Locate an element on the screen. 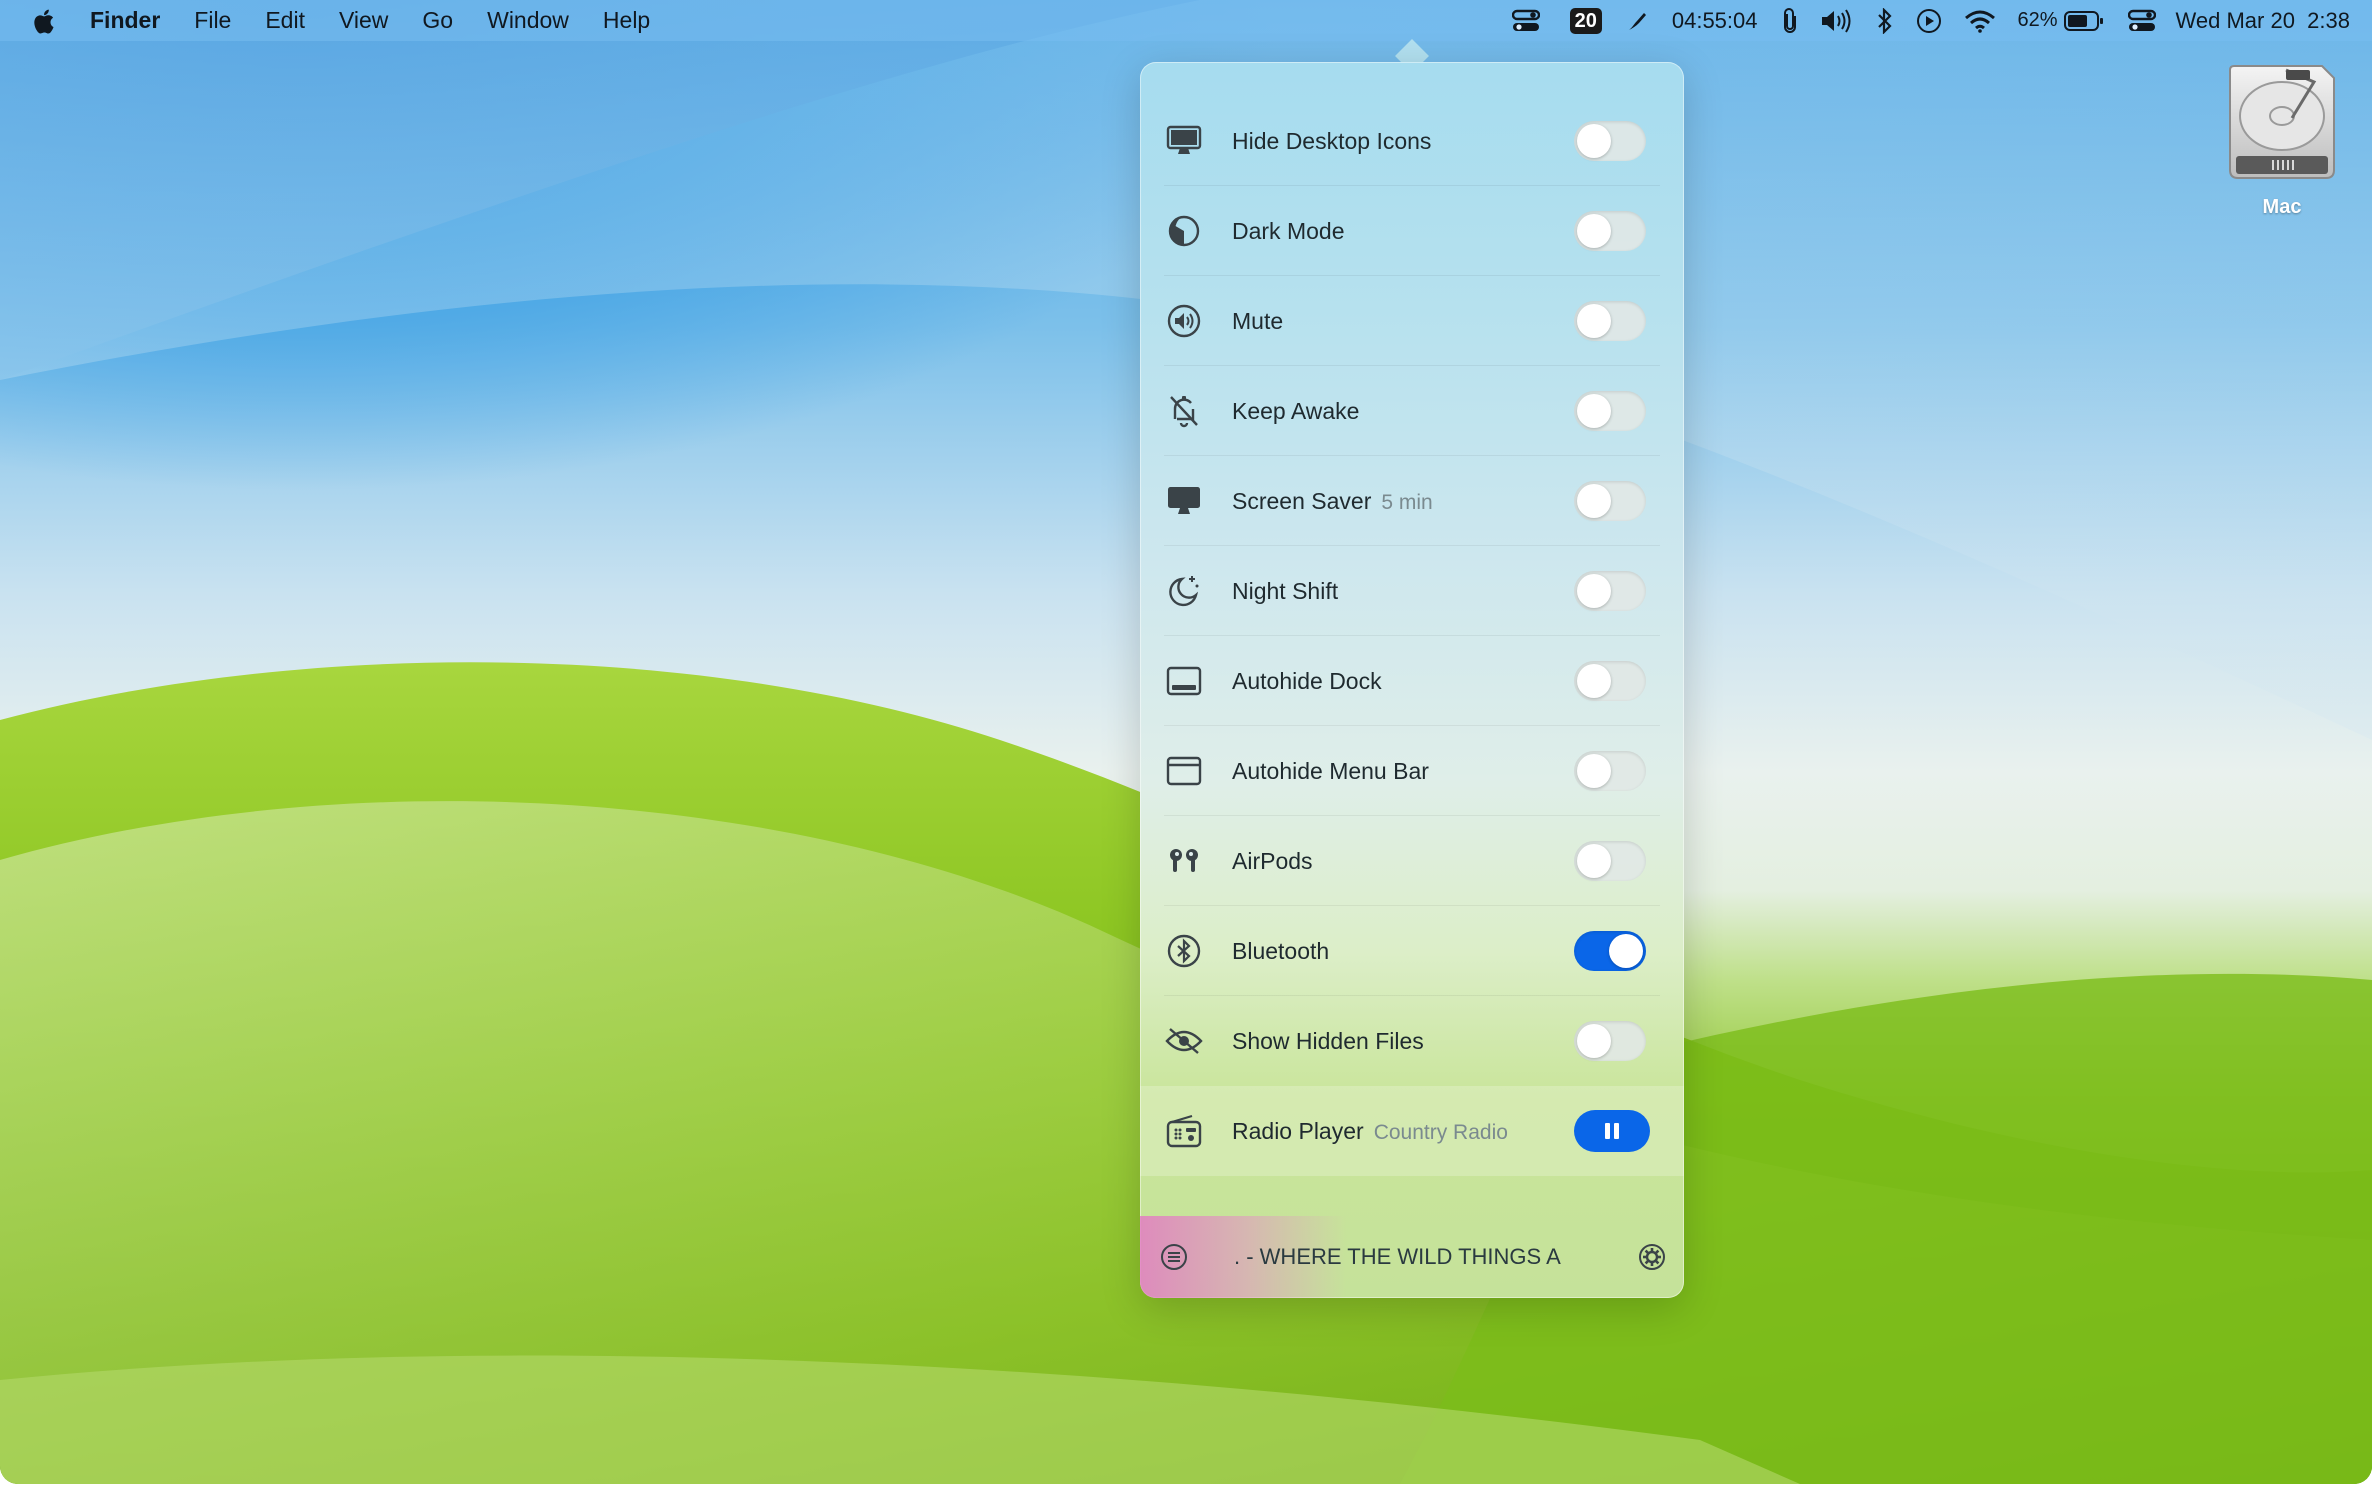 The width and height of the screenshot is (2374, 1486). toggle-night-shift is located at coordinates (1610, 591).